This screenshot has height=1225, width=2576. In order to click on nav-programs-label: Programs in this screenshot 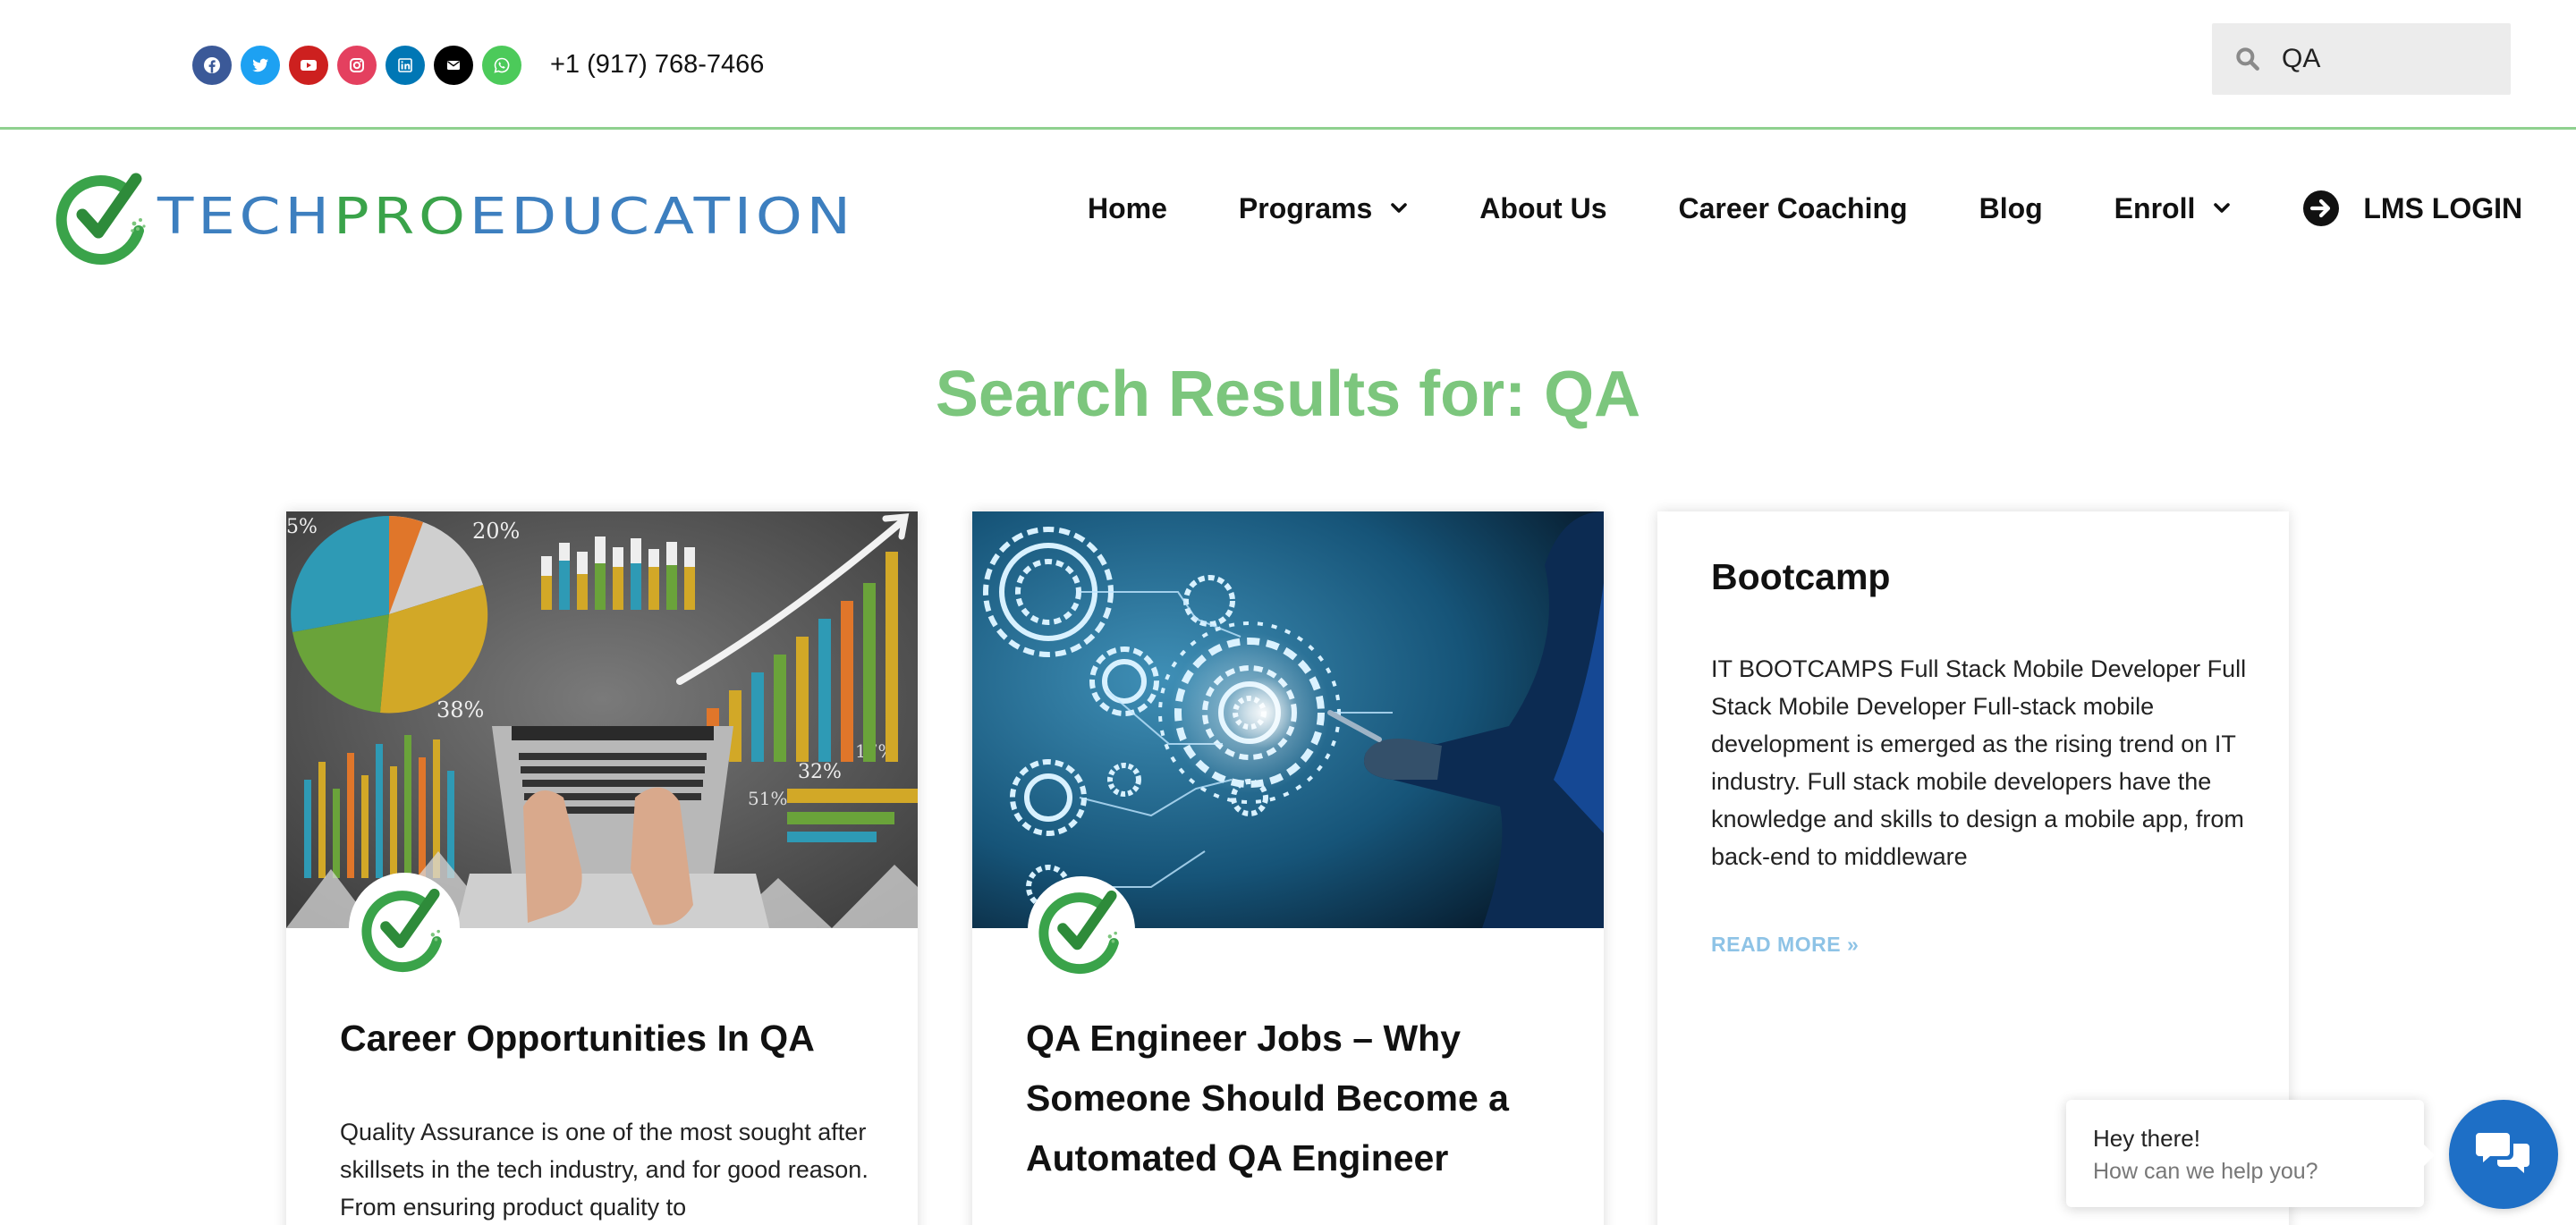, I will do `click(1305, 207)`.